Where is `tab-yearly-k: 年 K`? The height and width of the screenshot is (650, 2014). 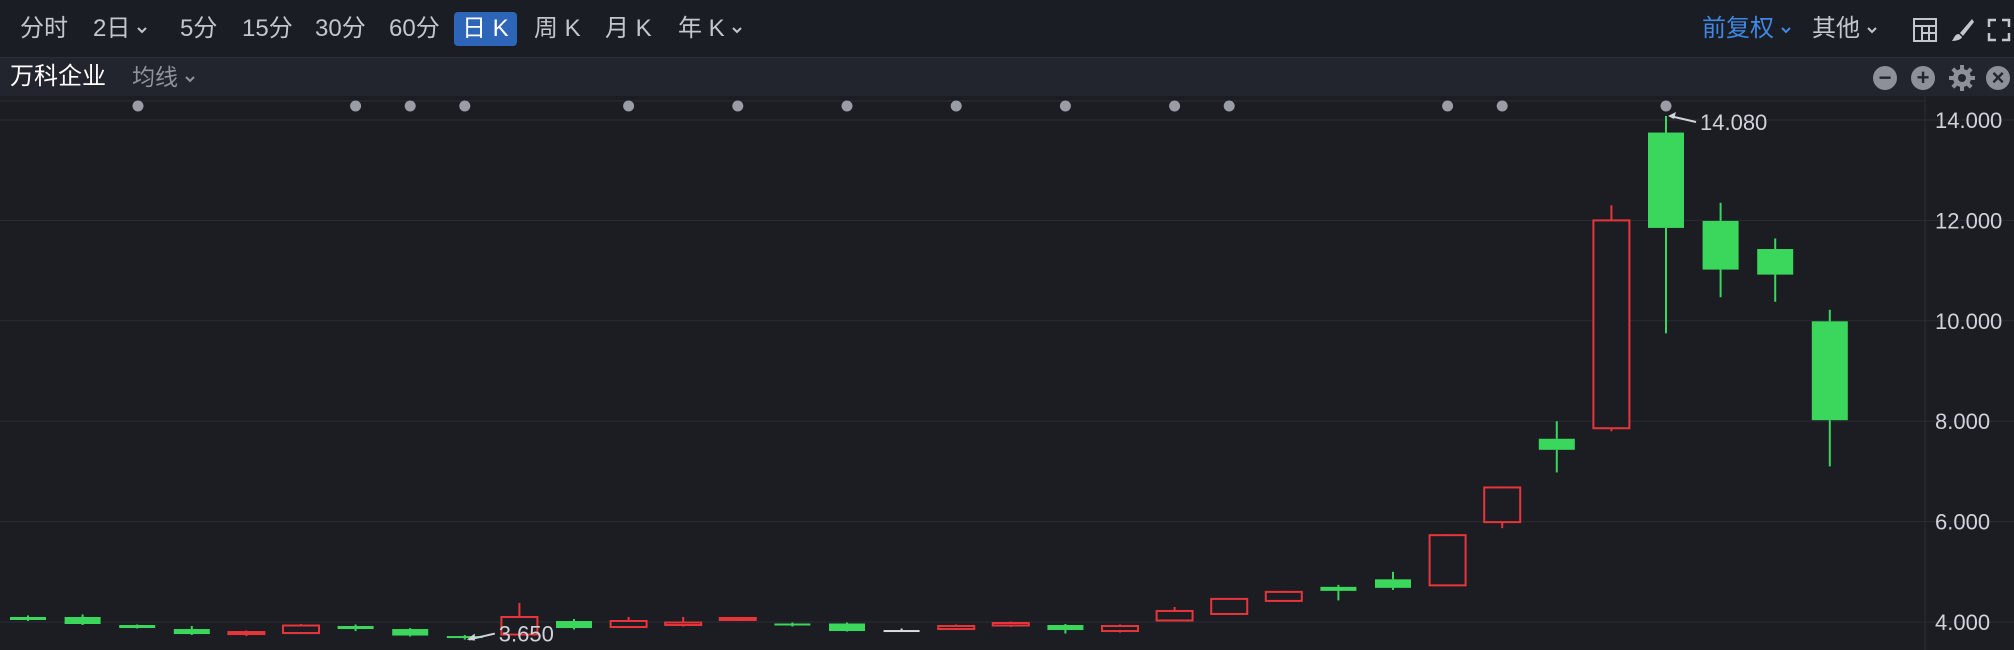 tab-yearly-k: 年 K is located at coordinates (710, 29).